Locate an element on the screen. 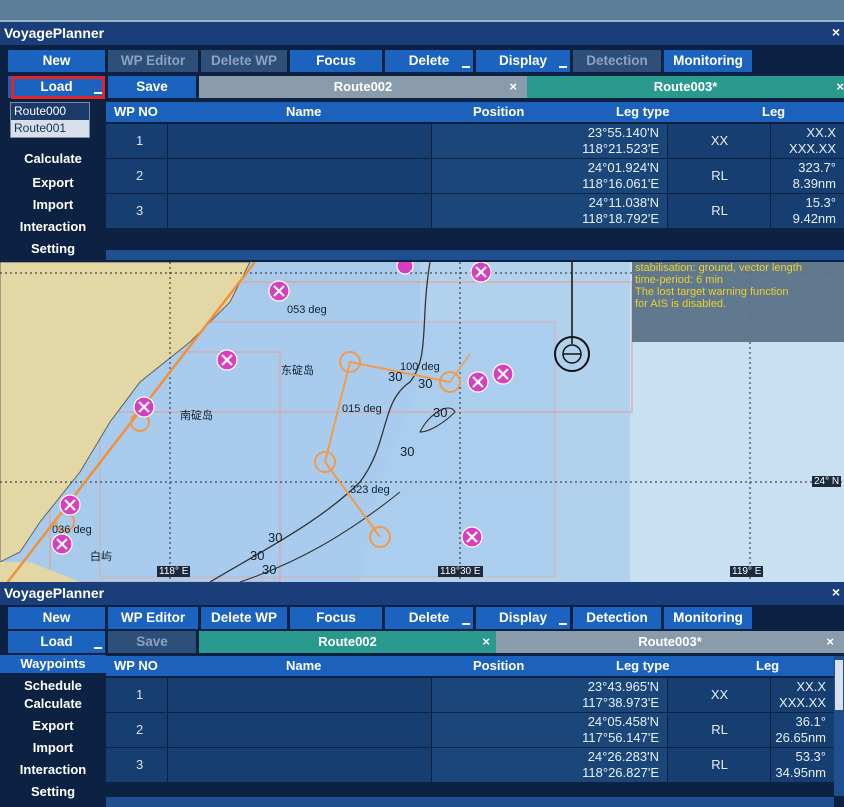  tab-label: Route002 is located at coordinates (347, 641).